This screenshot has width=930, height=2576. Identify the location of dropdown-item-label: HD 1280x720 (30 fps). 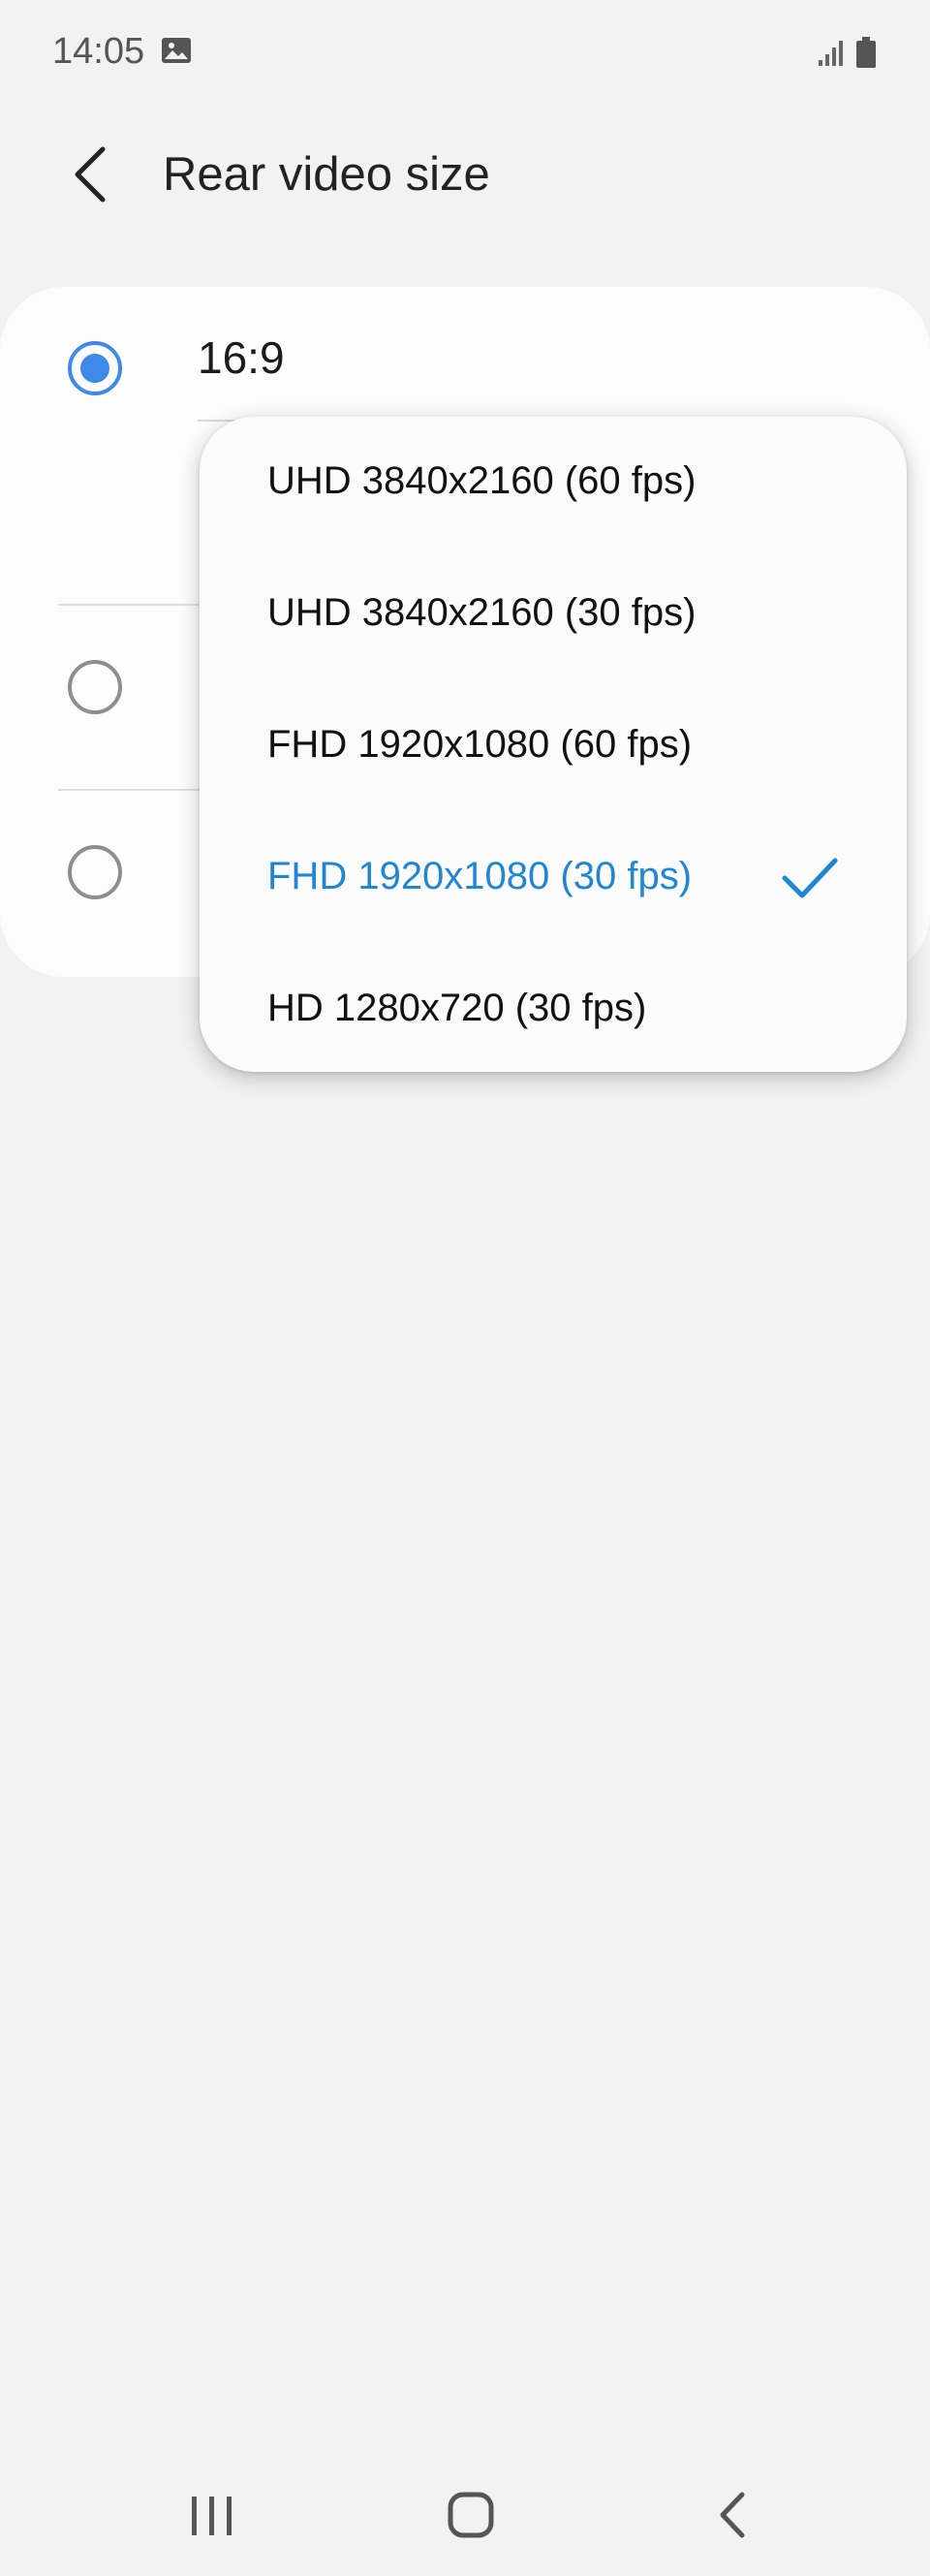
(457, 1008).